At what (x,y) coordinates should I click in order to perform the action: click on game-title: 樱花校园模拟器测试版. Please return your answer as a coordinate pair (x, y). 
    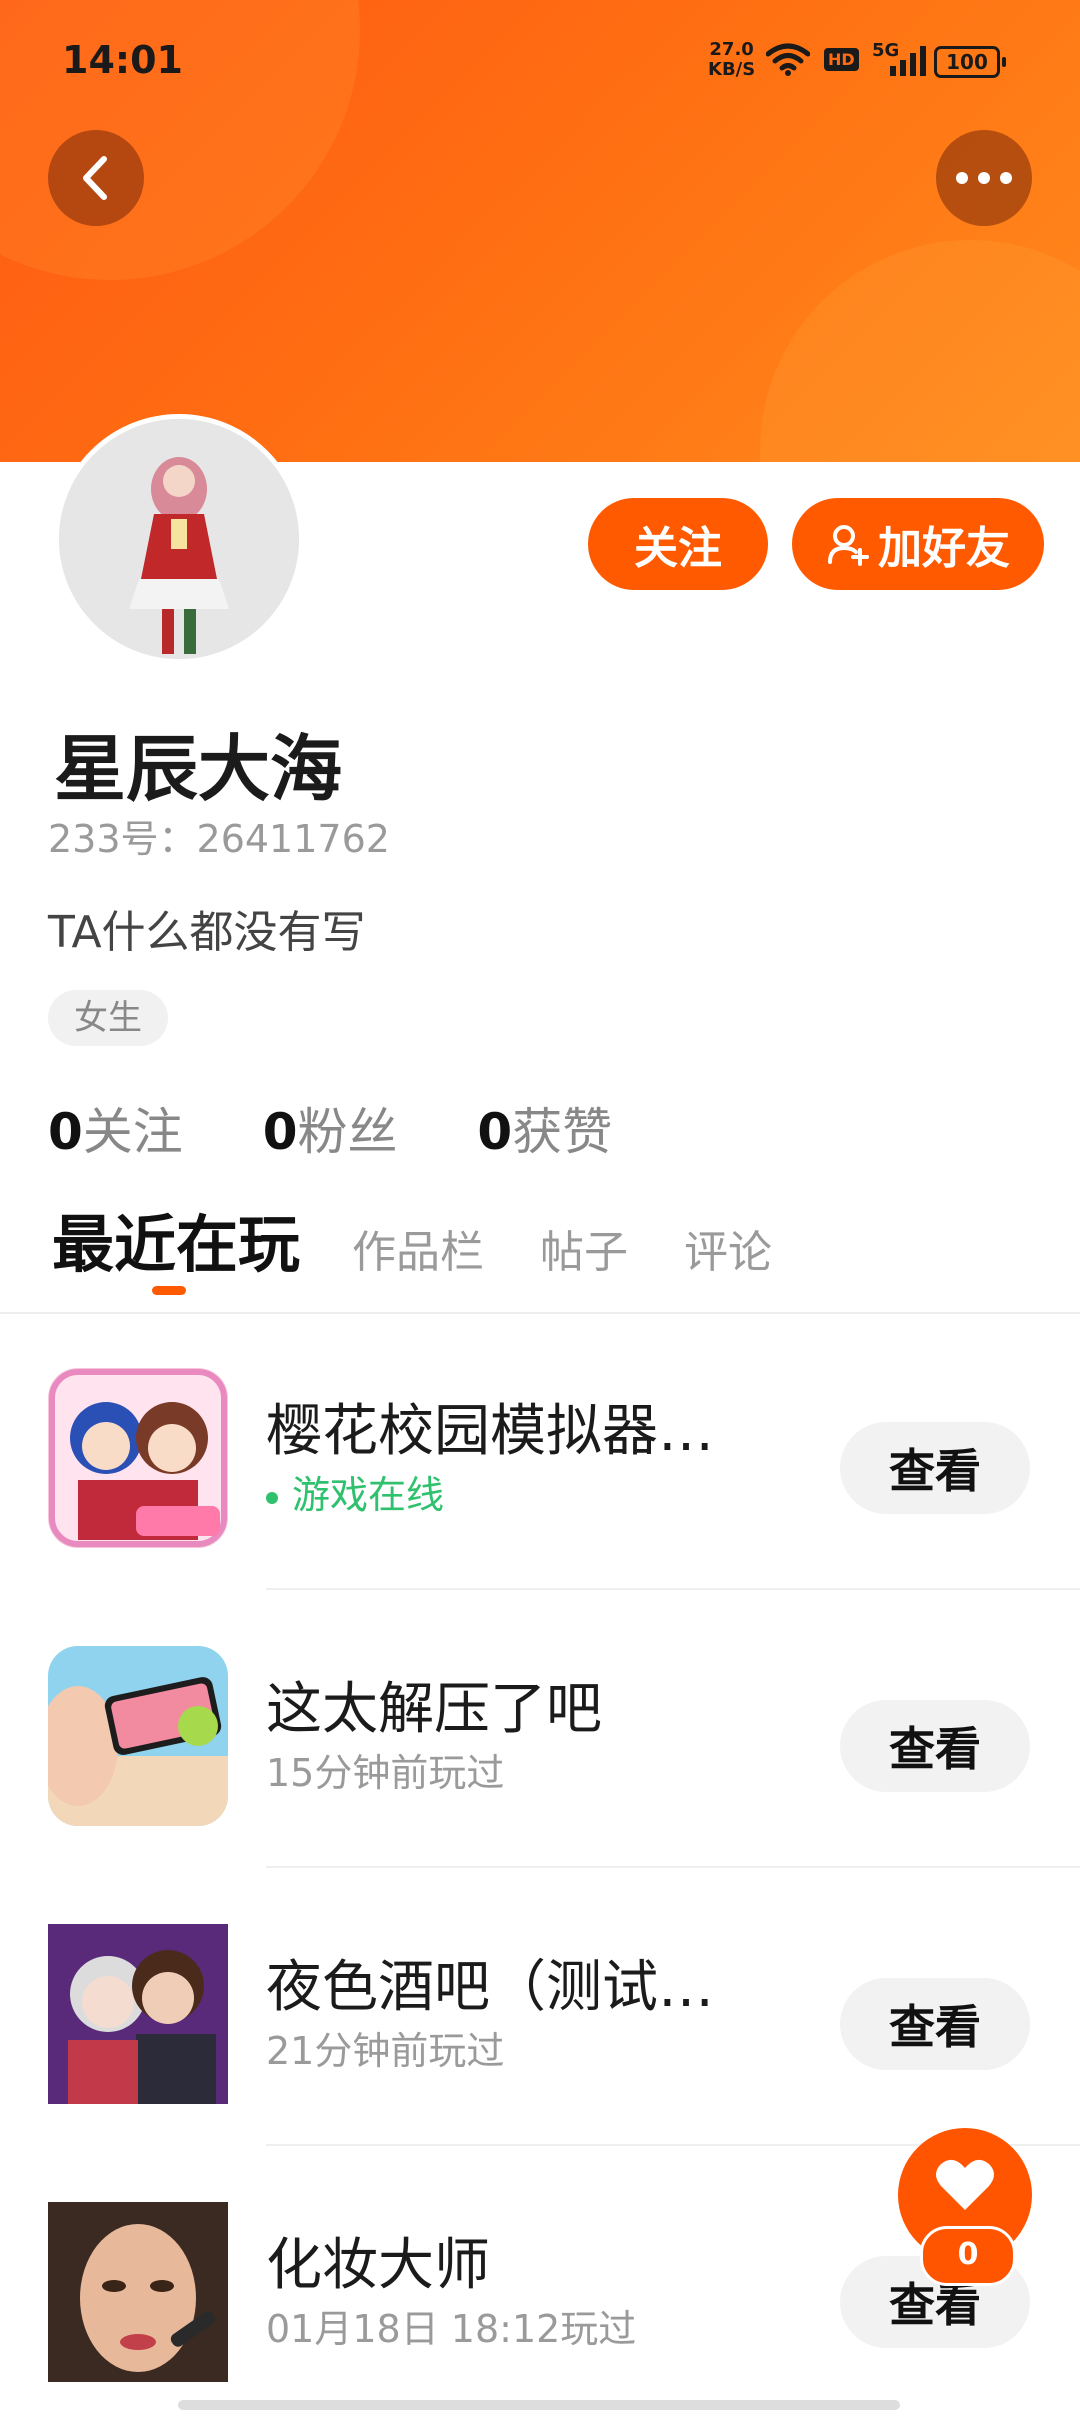
    Looking at the image, I should click on (516, 1431).